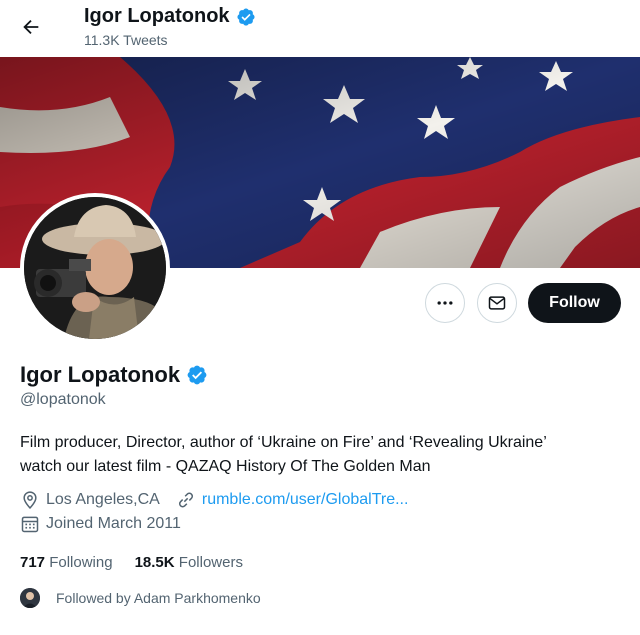 The height and width of the screenshot is (635, 640). I want to click on followed-by-row: Followed by Adam Parkhomenko, so click(140, 598).